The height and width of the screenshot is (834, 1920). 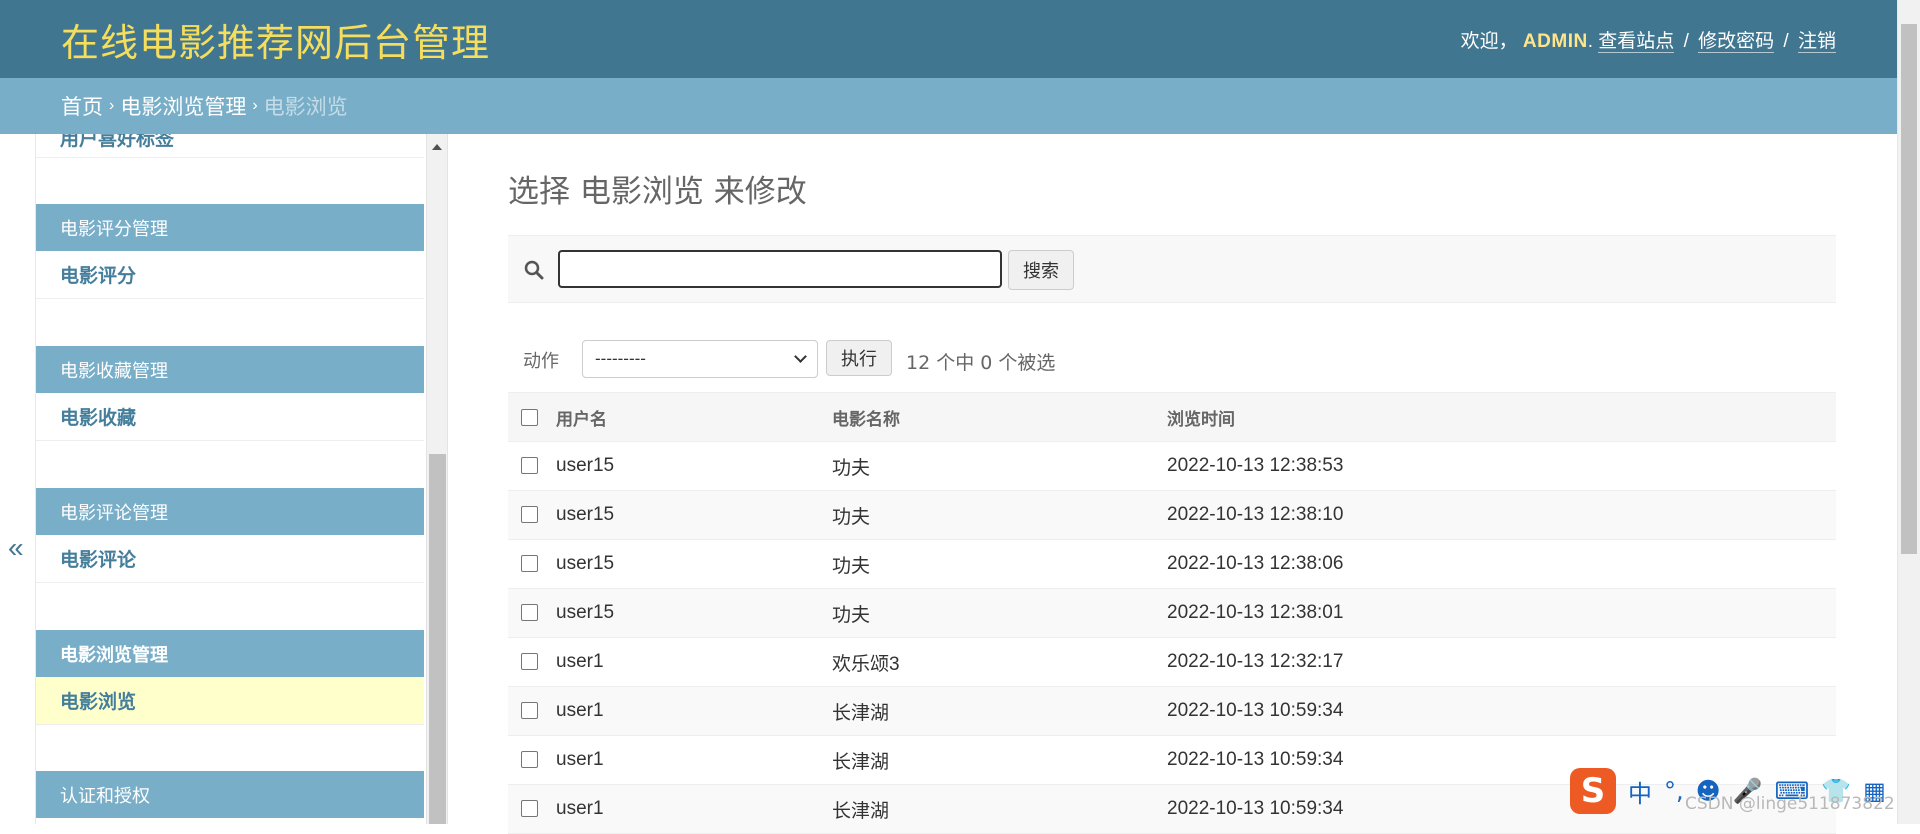 What do you see at coordinates (230, 227) in the screenshot?
I see `module-caption: 电影评分管理` at bounding box center [230, 227].